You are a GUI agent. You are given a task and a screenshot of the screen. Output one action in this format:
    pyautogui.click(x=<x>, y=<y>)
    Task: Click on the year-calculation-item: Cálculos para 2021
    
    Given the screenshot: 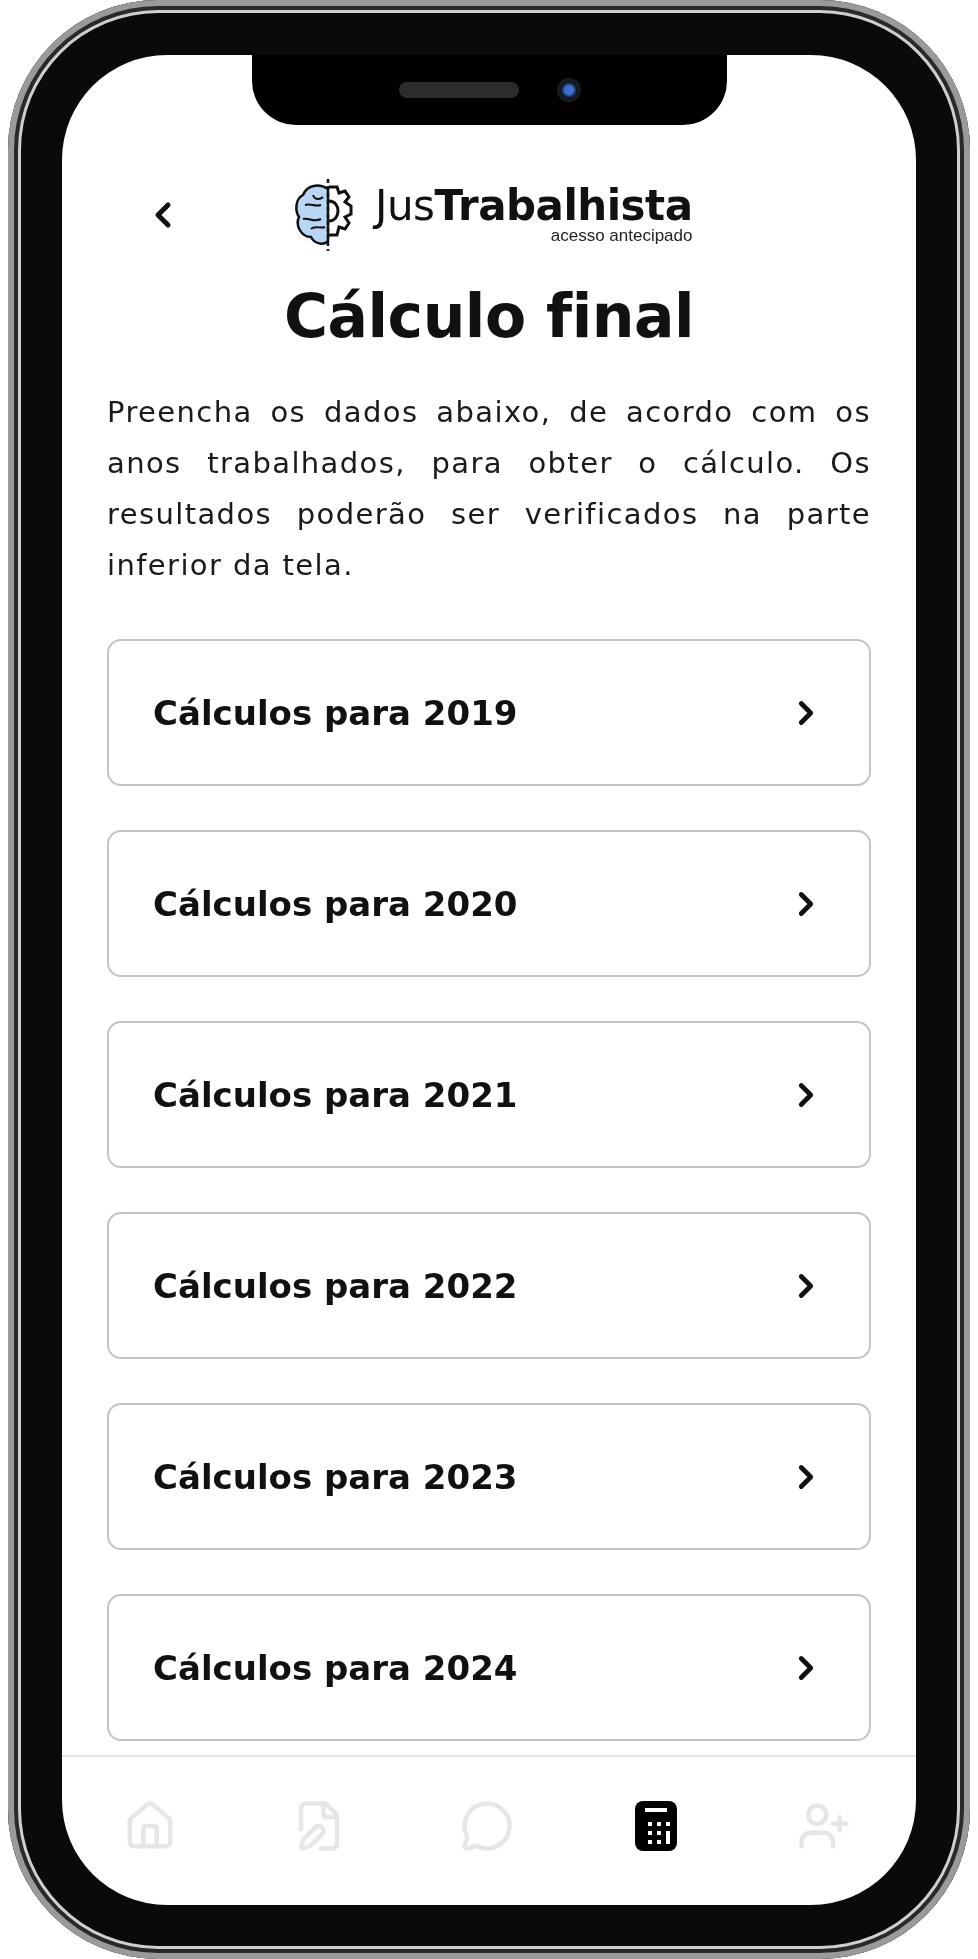 What is the action you would take?
    pyautogui.click(x=489, y=1094)
    